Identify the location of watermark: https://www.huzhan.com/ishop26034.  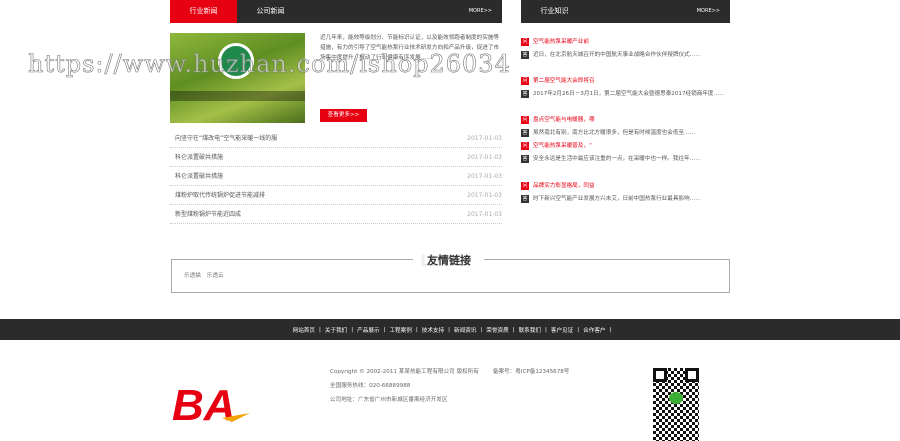
(269, 64).